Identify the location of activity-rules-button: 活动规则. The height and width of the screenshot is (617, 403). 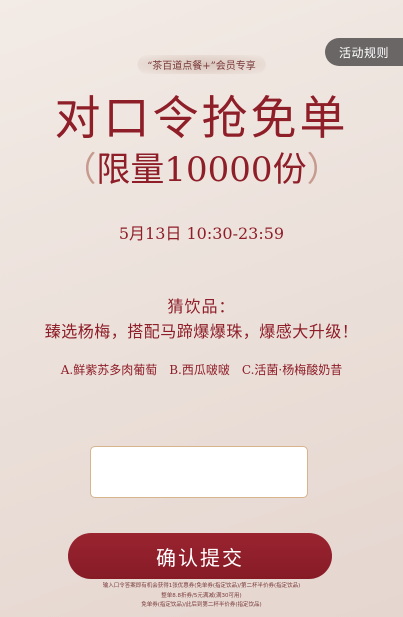
(364, 52).